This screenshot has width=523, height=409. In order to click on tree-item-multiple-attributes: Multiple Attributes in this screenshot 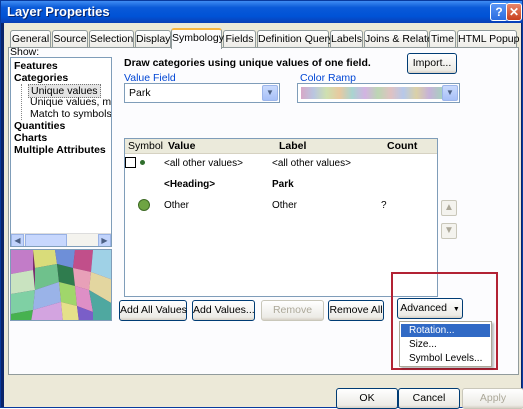, I will do `click(60, 150)`.